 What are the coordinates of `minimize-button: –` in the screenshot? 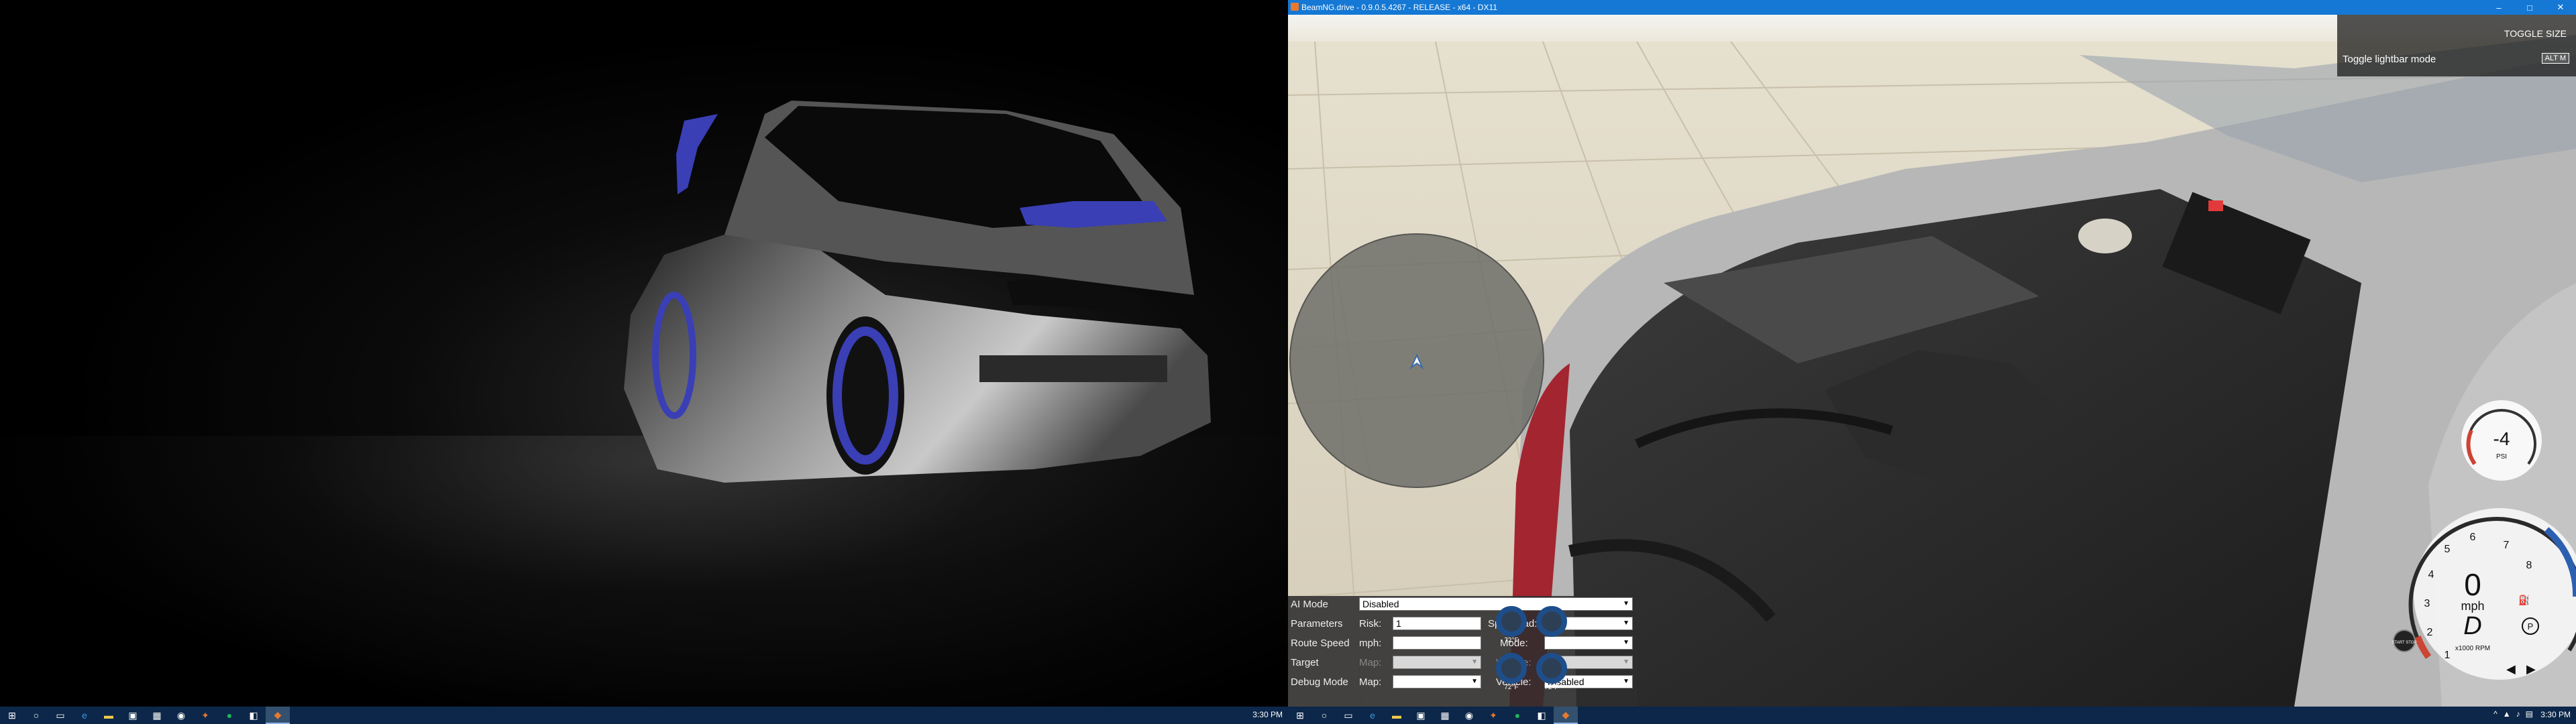 It's located at (2498, 7).